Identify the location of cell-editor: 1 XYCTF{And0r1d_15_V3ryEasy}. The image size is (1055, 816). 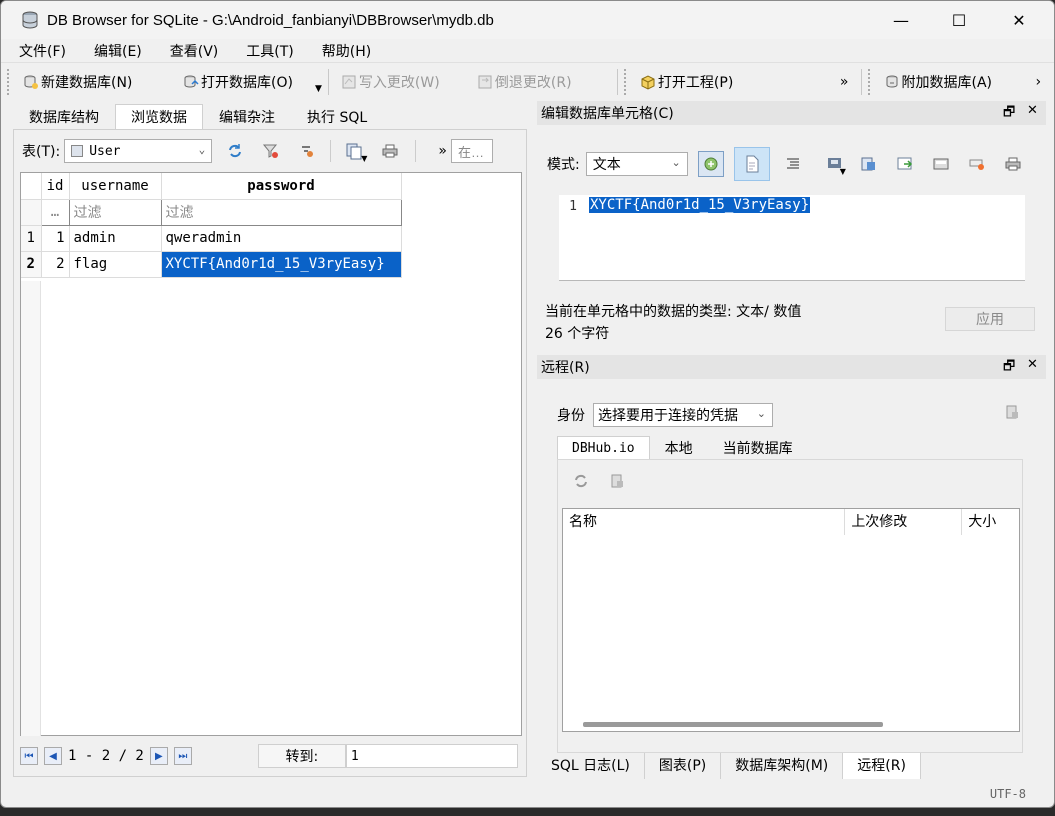
(792, 238).